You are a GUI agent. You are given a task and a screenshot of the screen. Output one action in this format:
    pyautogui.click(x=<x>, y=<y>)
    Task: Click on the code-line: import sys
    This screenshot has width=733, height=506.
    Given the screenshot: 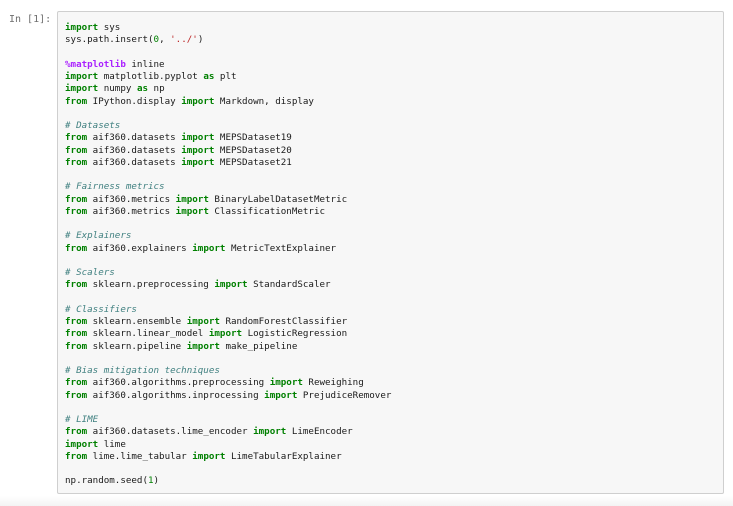 What is the action you would take?
    pyautogui.click(x=394, y=28)
    